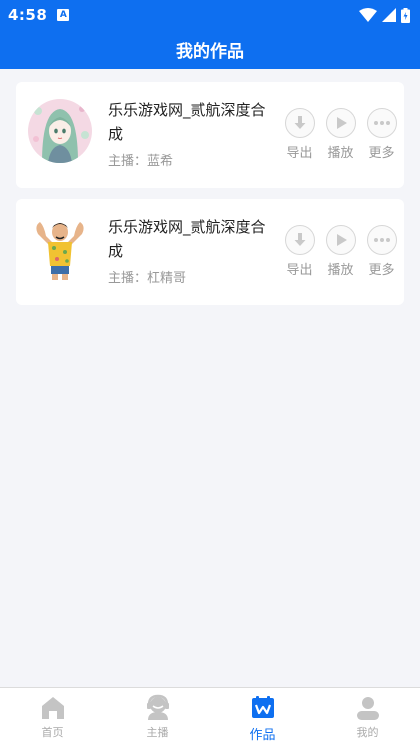 This screenshot has width=420, height=746. Describe the element at coordinates (28, 15) in the screenshot. I see `status-time: 4:58` at that location.